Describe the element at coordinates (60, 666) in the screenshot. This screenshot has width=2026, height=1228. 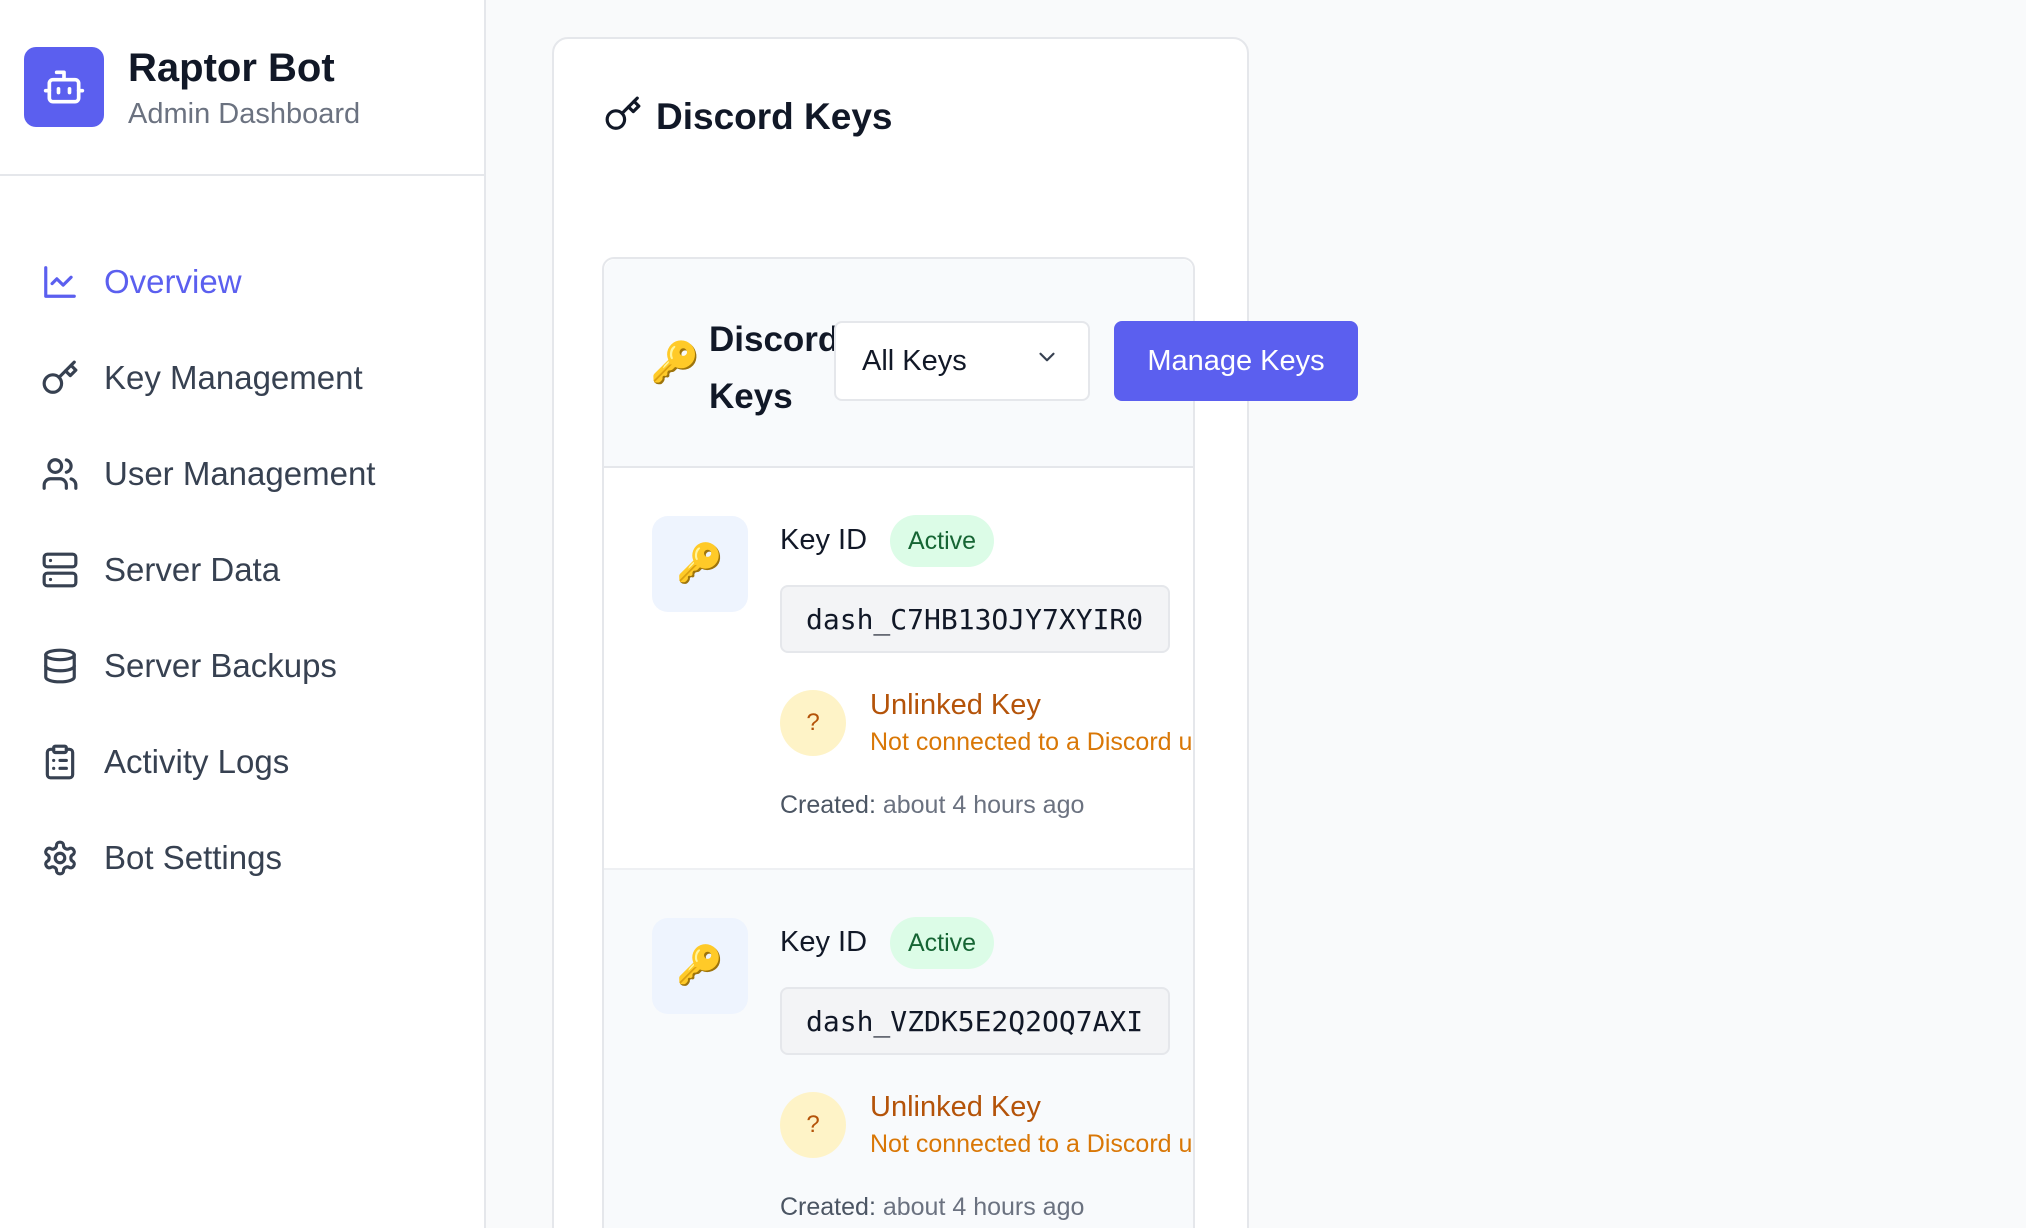
I see `database-icon` at that location.